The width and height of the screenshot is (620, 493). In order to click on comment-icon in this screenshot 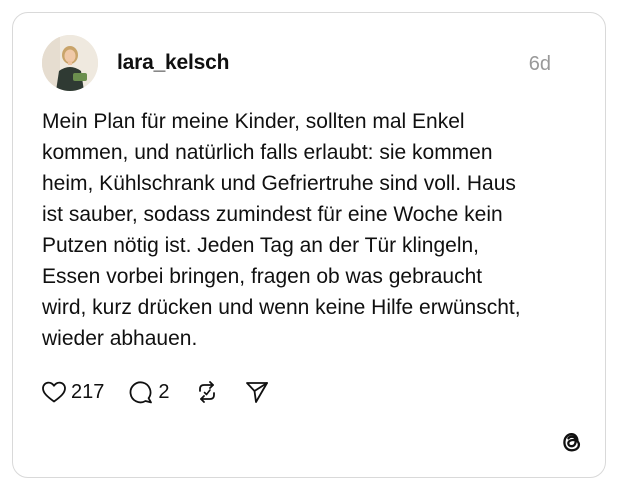, I will do `click(141, 392)`.